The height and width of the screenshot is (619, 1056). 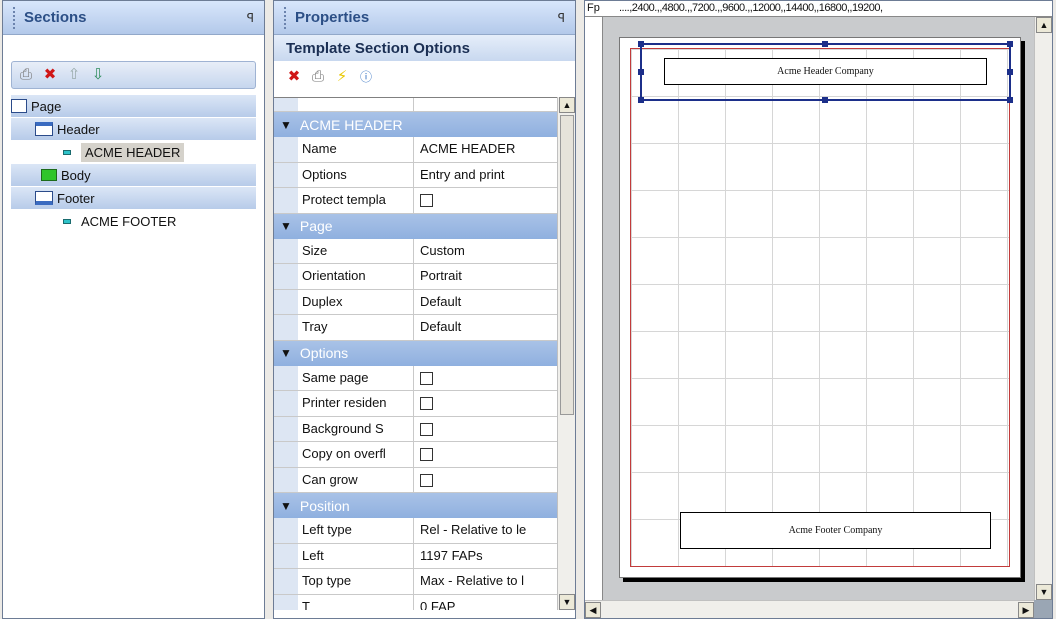 I want to click on property-value: Max - Relative to l, so click(x=485, y=581).